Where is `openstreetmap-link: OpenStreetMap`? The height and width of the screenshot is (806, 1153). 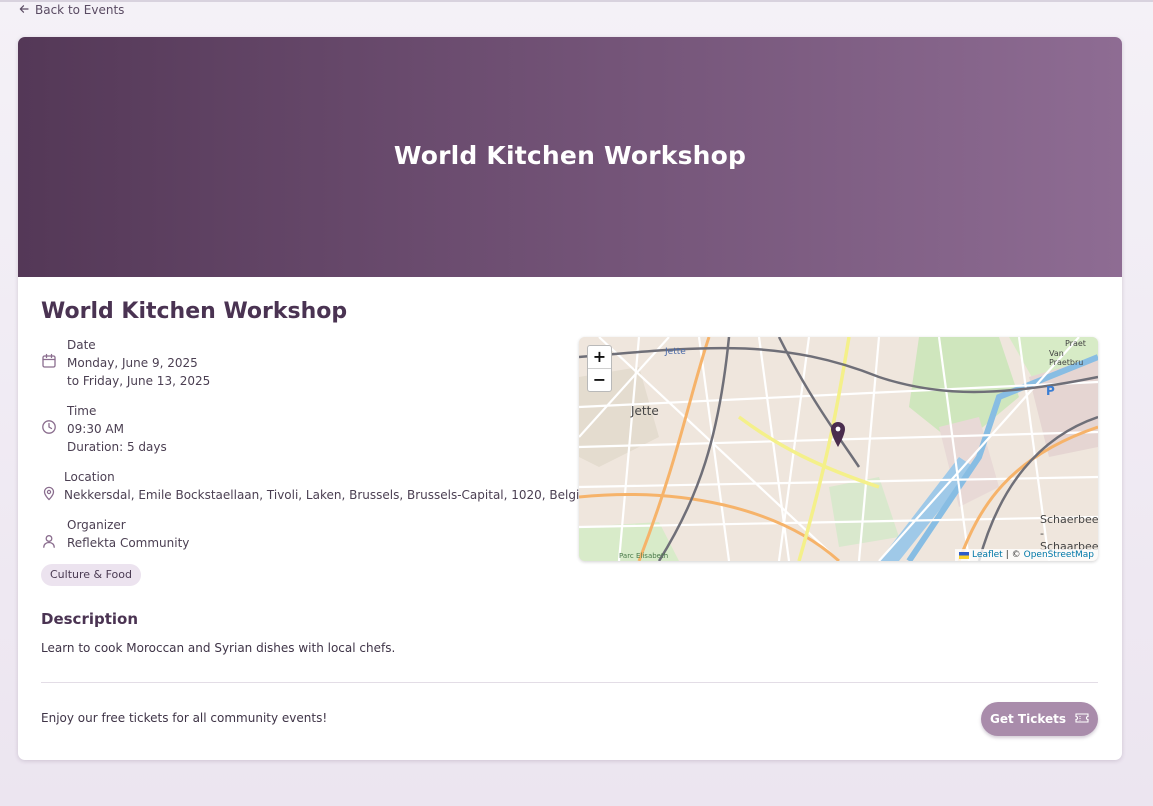
openstreetmap-link: OpenStreetMap is located at coordinates (1059, 555).